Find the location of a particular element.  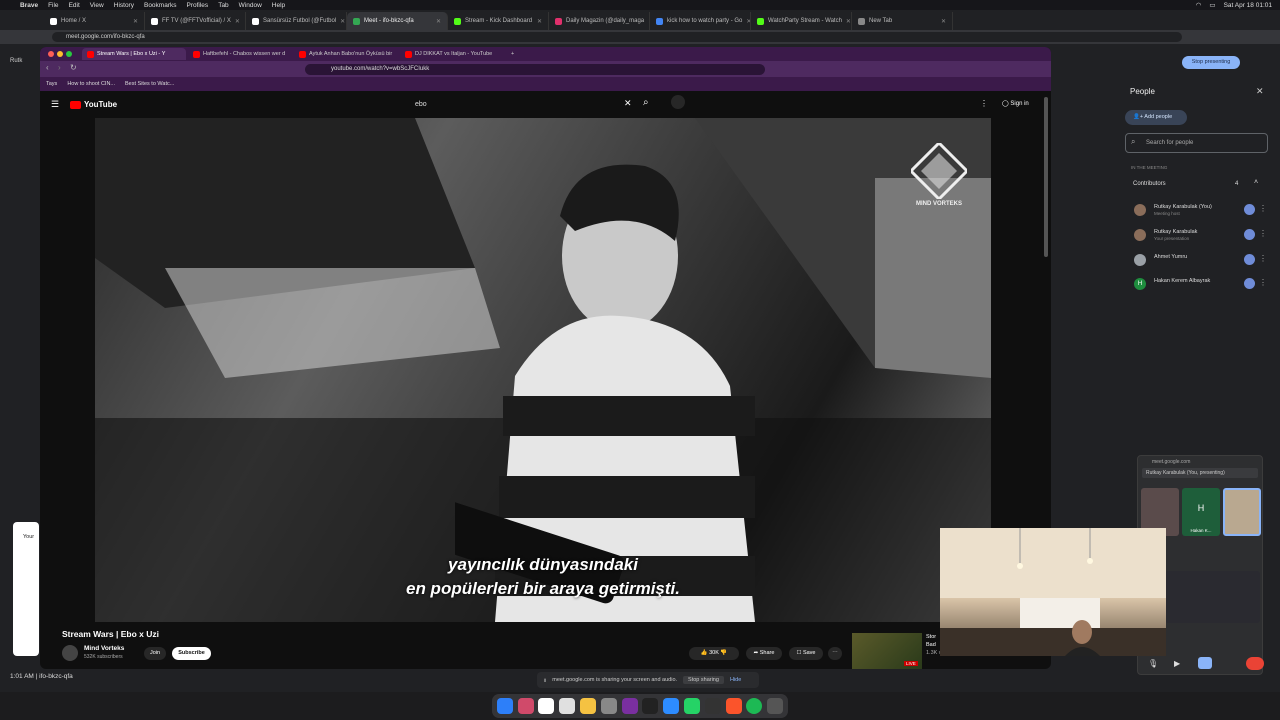

participant-row: H Hakan Kerem Albayrak ⋮ is located at coordinates (1201, 285).